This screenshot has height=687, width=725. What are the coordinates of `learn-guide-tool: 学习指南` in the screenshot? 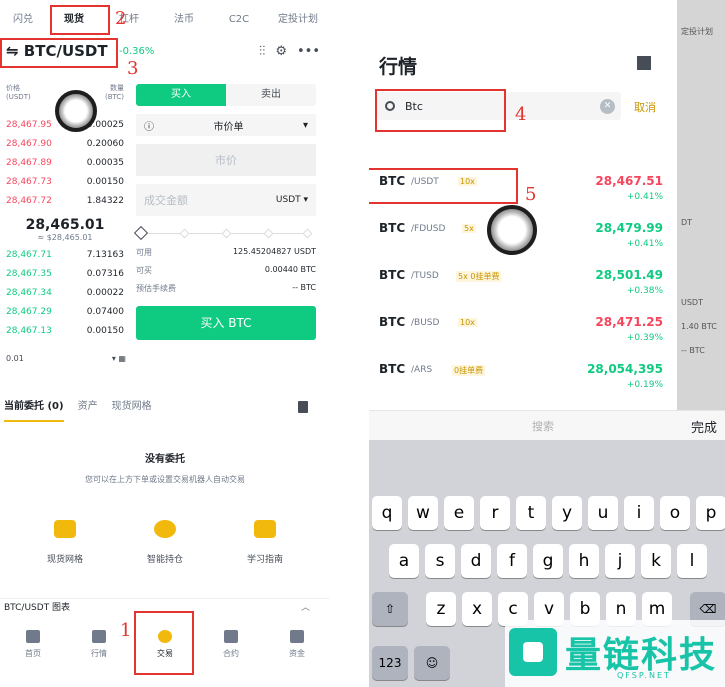 It's located at (265, 542).